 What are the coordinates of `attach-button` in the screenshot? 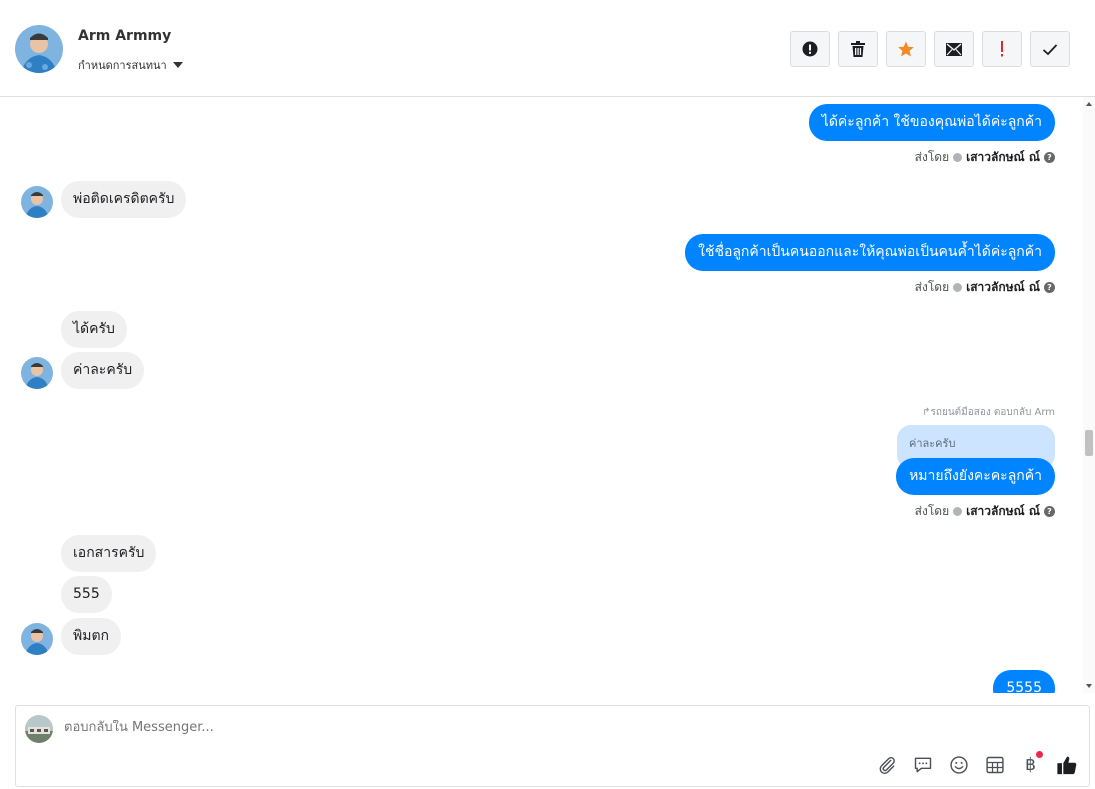 It's located at (886, 764).